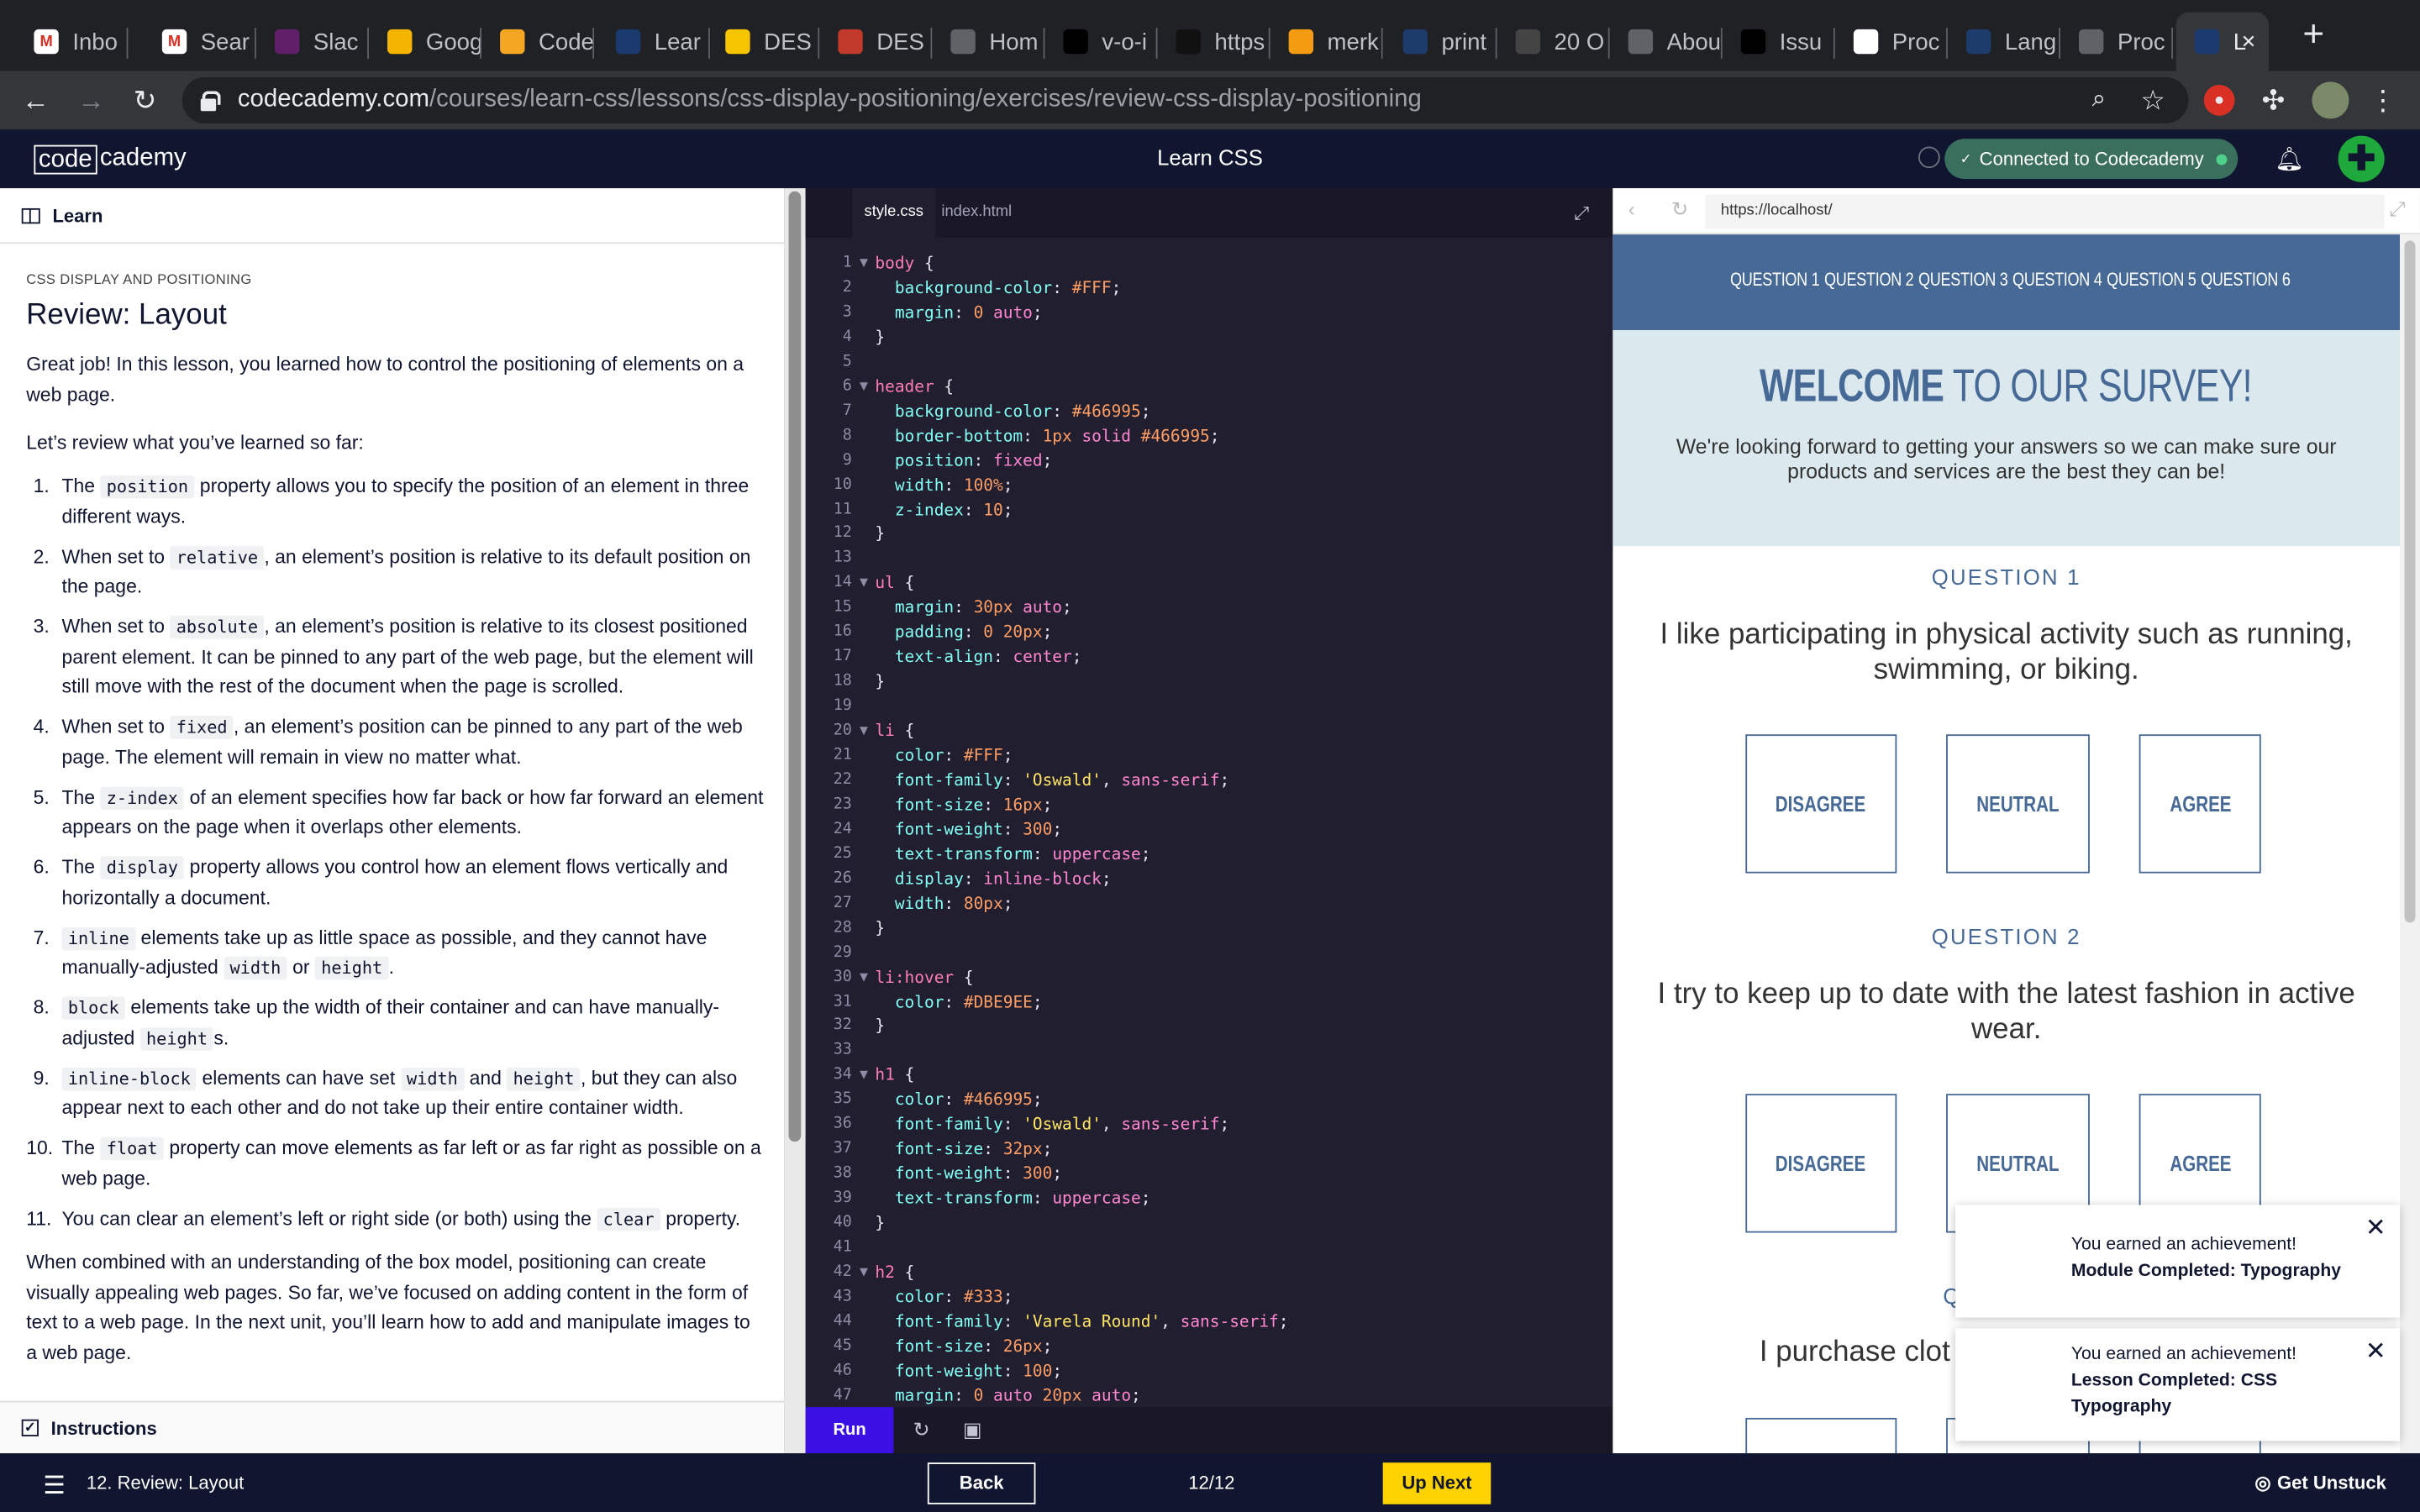 The height and width of the screenshot is (1512, 2420). Describe the element at coordinates (849, 1430) in the screenshot. I see `run-button: Run` at that location.